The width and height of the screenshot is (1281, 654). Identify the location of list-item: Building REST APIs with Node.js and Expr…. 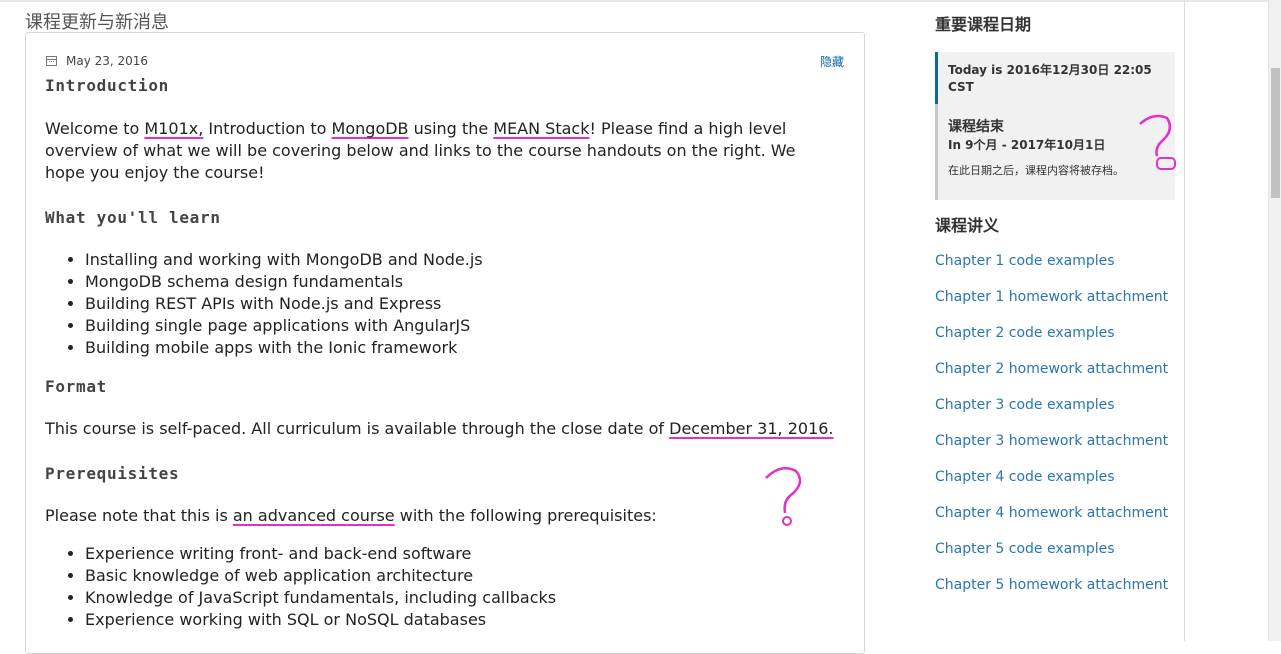
(284, 304).